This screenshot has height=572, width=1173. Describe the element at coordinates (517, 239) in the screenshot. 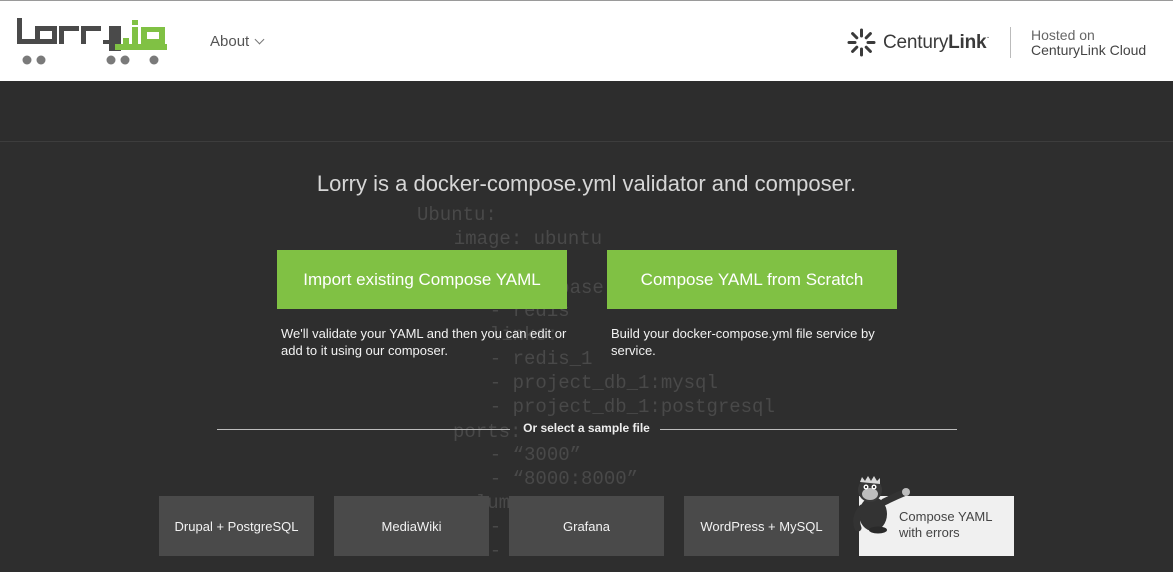

I see `yaml-line: image: ubuntu` at that location.